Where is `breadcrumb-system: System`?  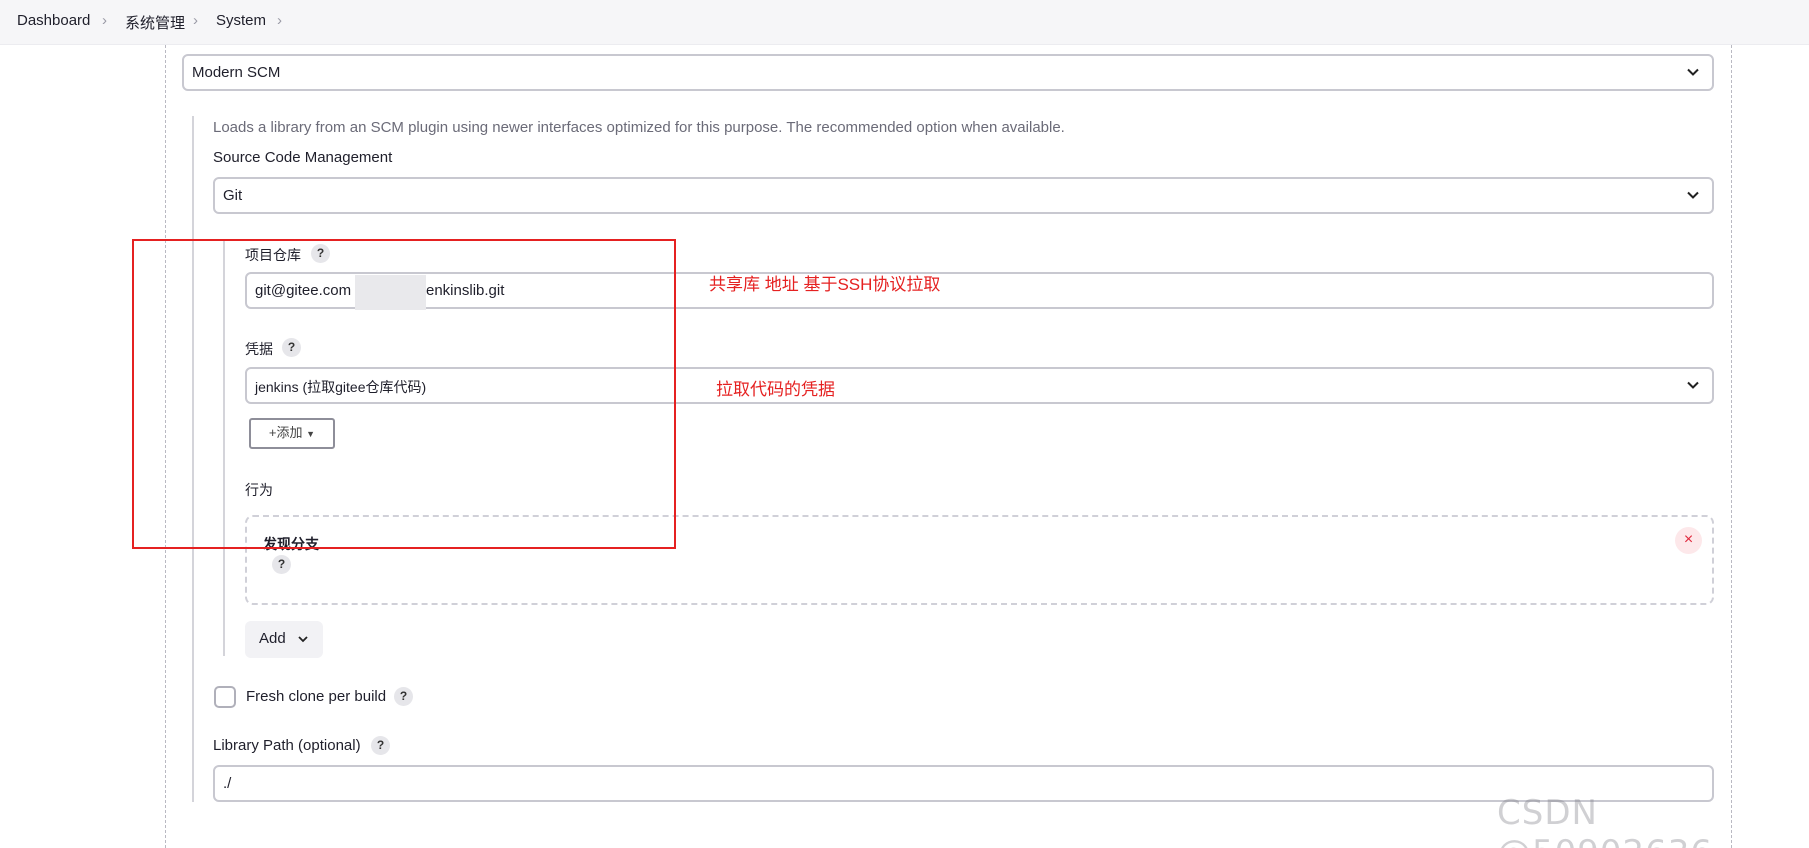 breadcrumb-system: System is located at coordinates (241, 20).